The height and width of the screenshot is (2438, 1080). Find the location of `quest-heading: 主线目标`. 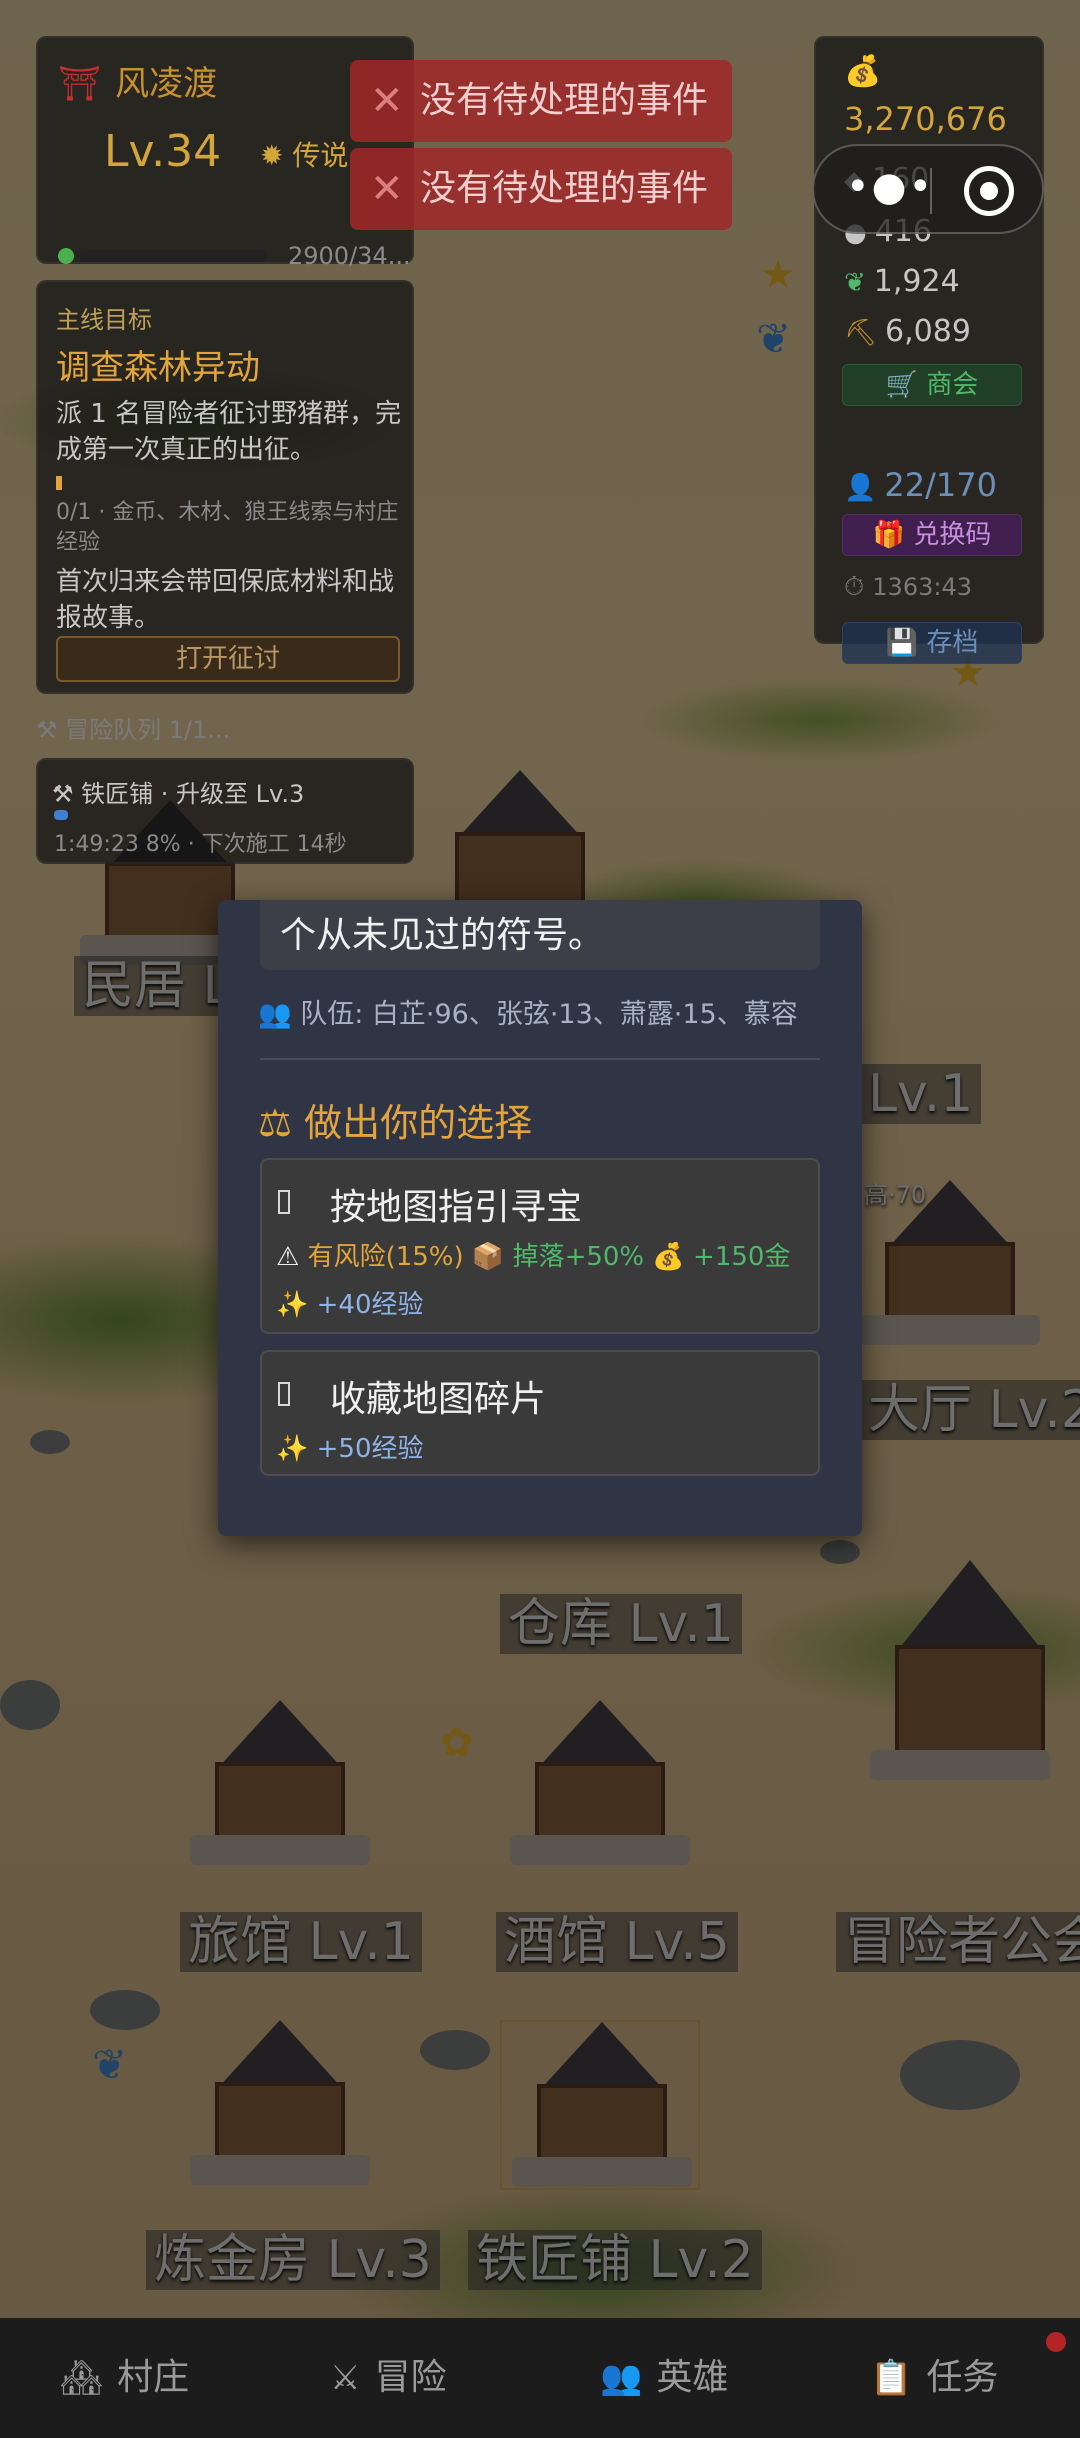

quest-heading: 主线目标 is located at coordinates (104, 320).